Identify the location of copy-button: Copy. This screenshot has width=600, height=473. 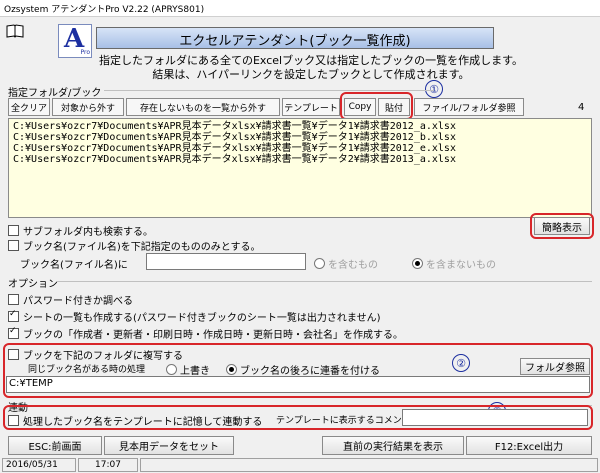
(360, 107).